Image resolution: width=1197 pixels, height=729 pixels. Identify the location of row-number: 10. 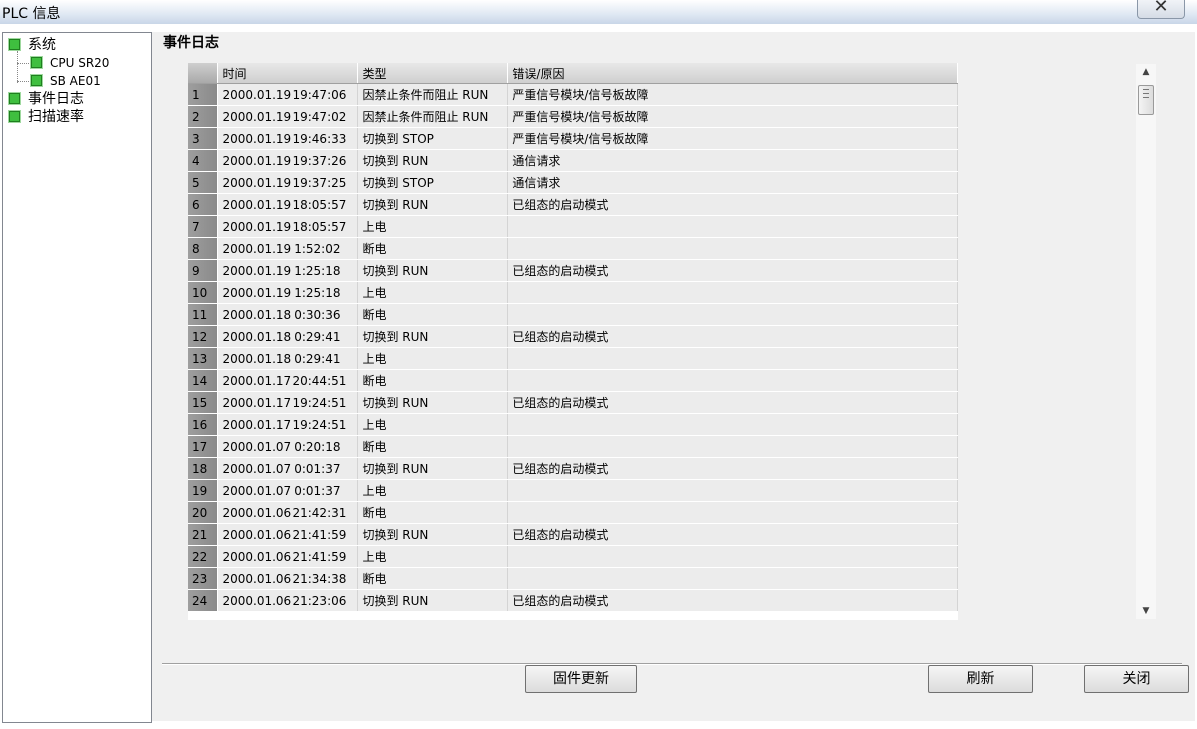
(203, 292).